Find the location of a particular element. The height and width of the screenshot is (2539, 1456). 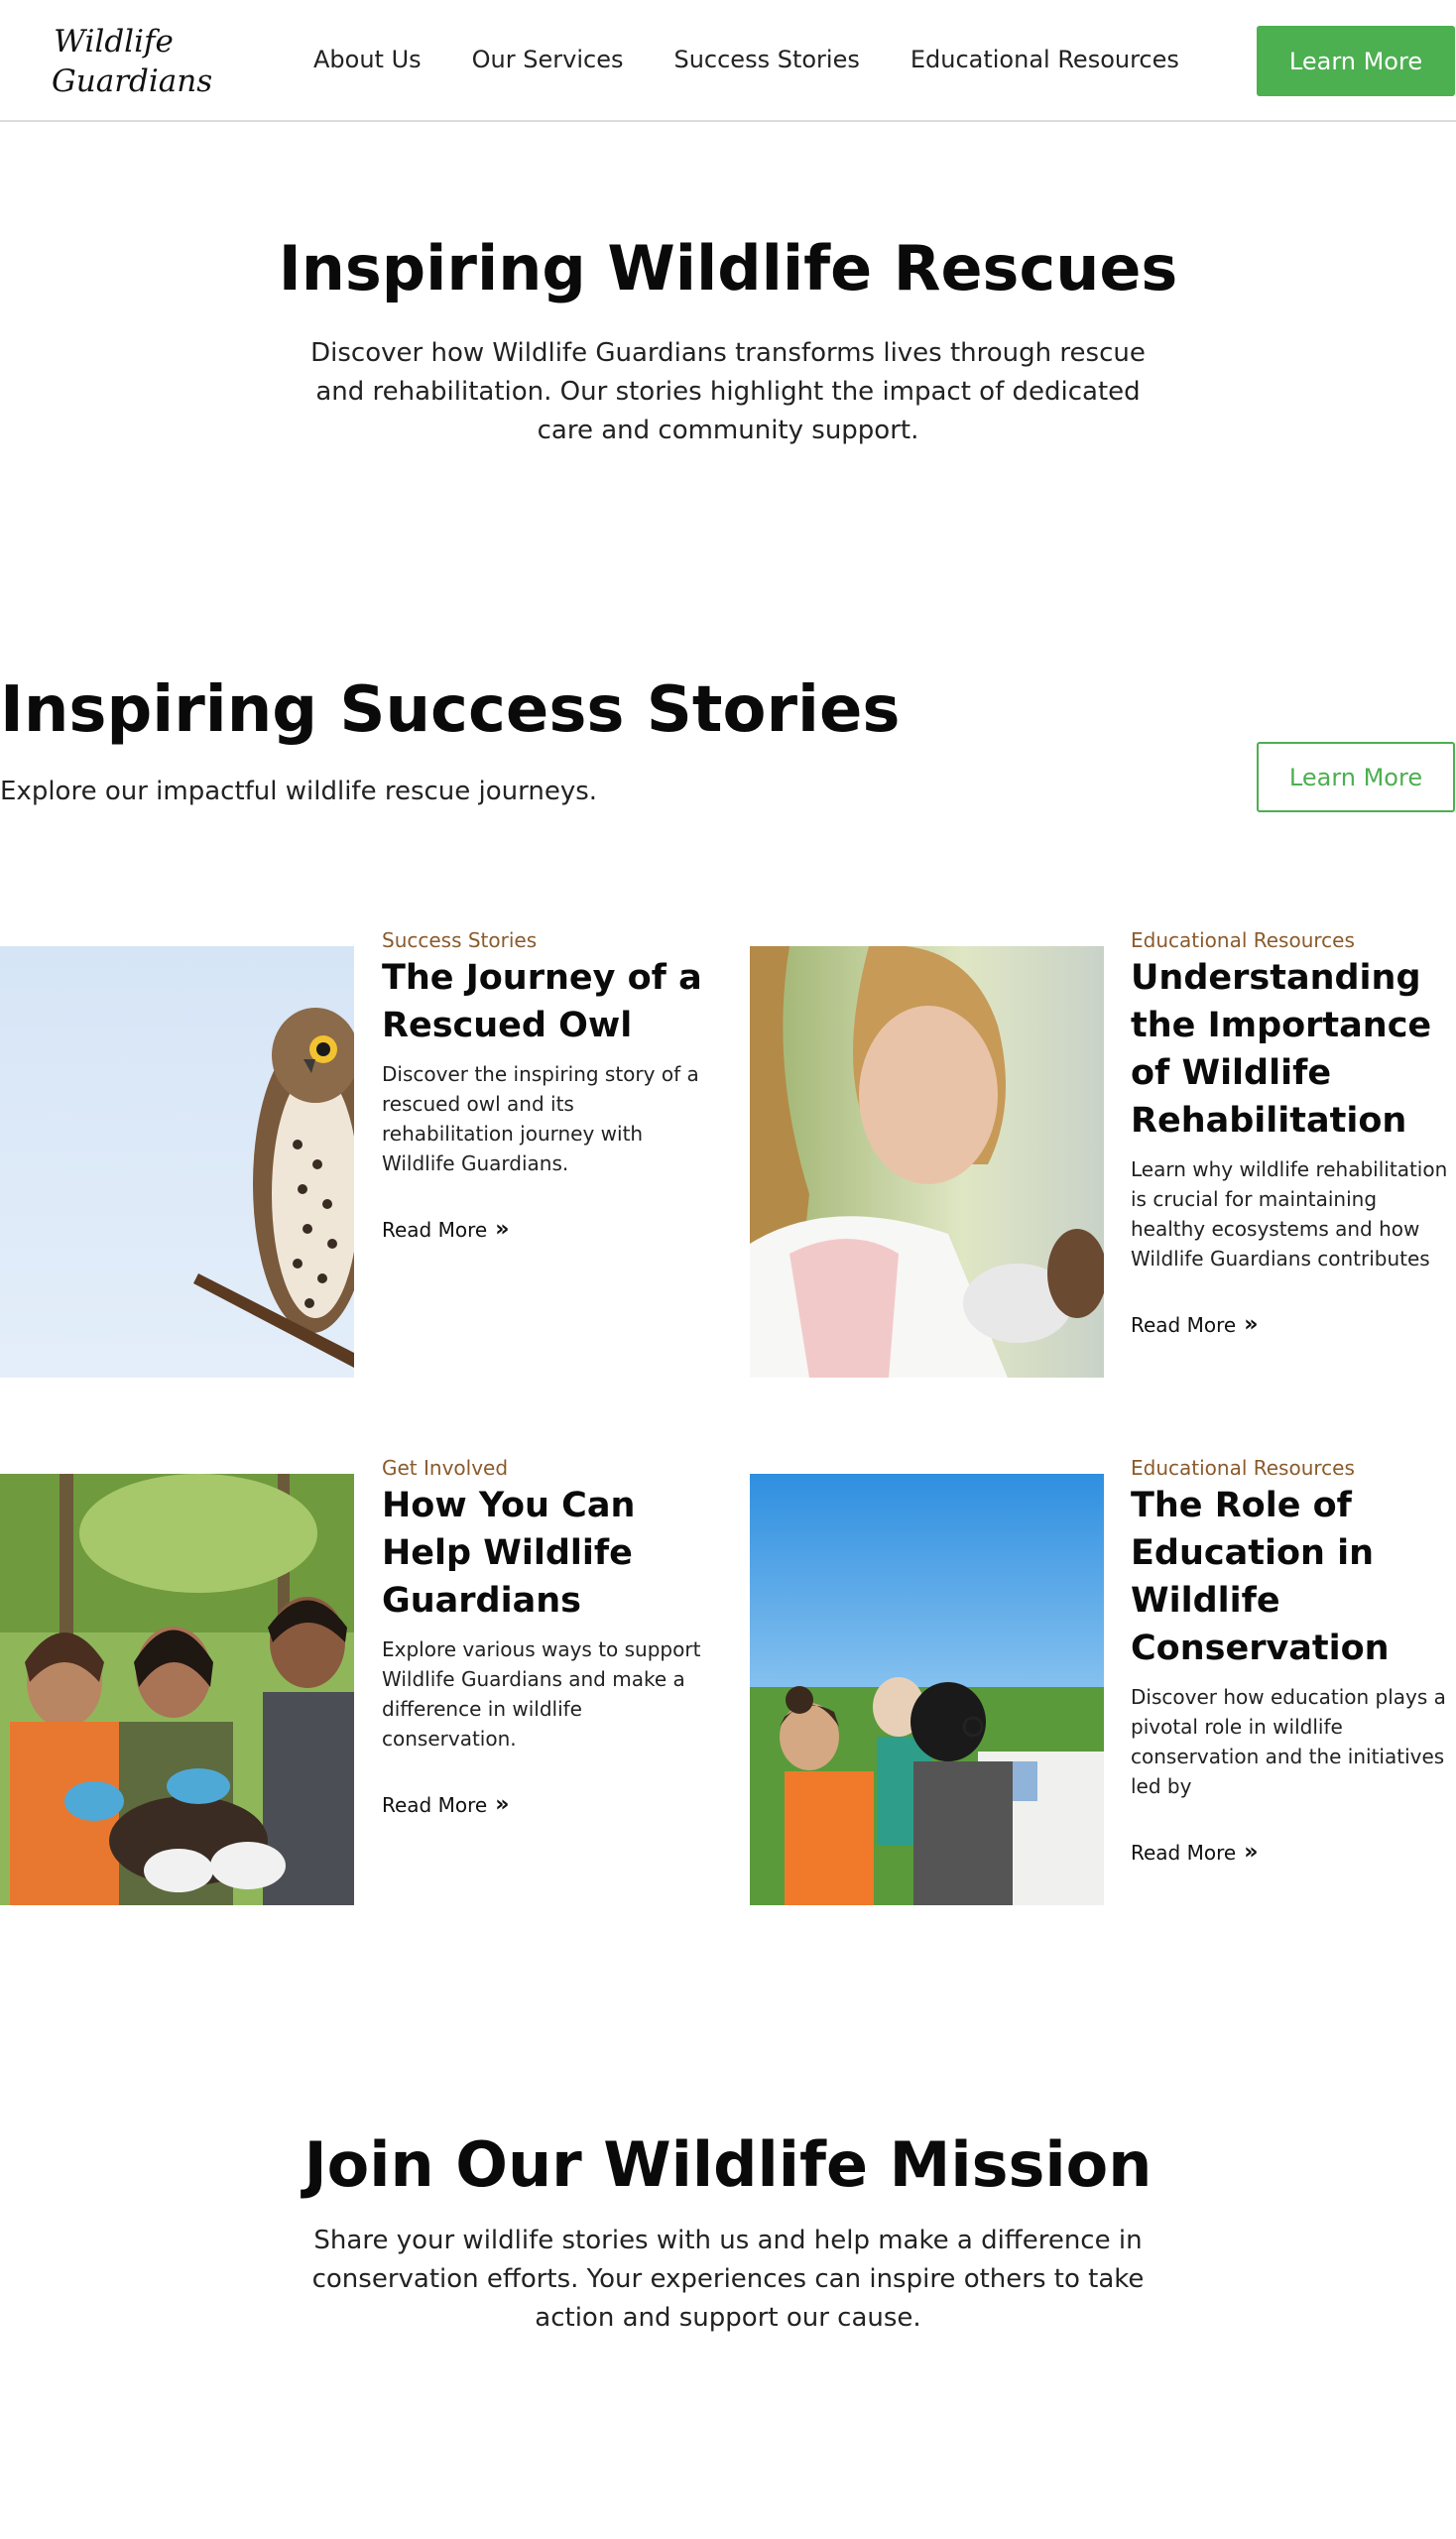

nav-link-our-services: Our Services is located at coordinates (548, 60).